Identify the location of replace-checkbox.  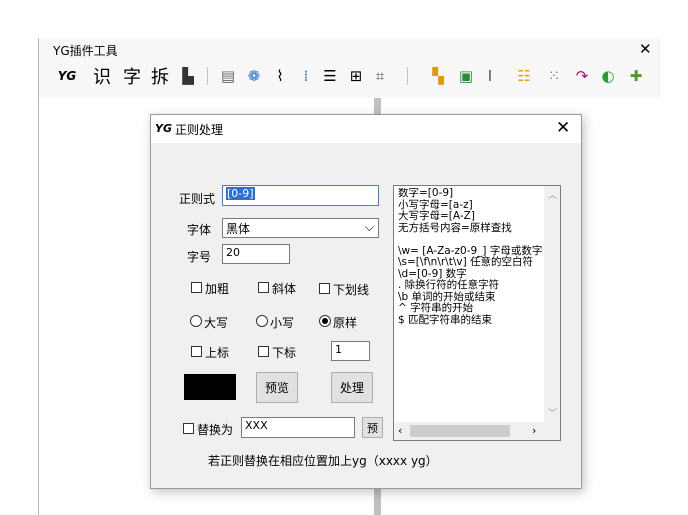
(188, 428).